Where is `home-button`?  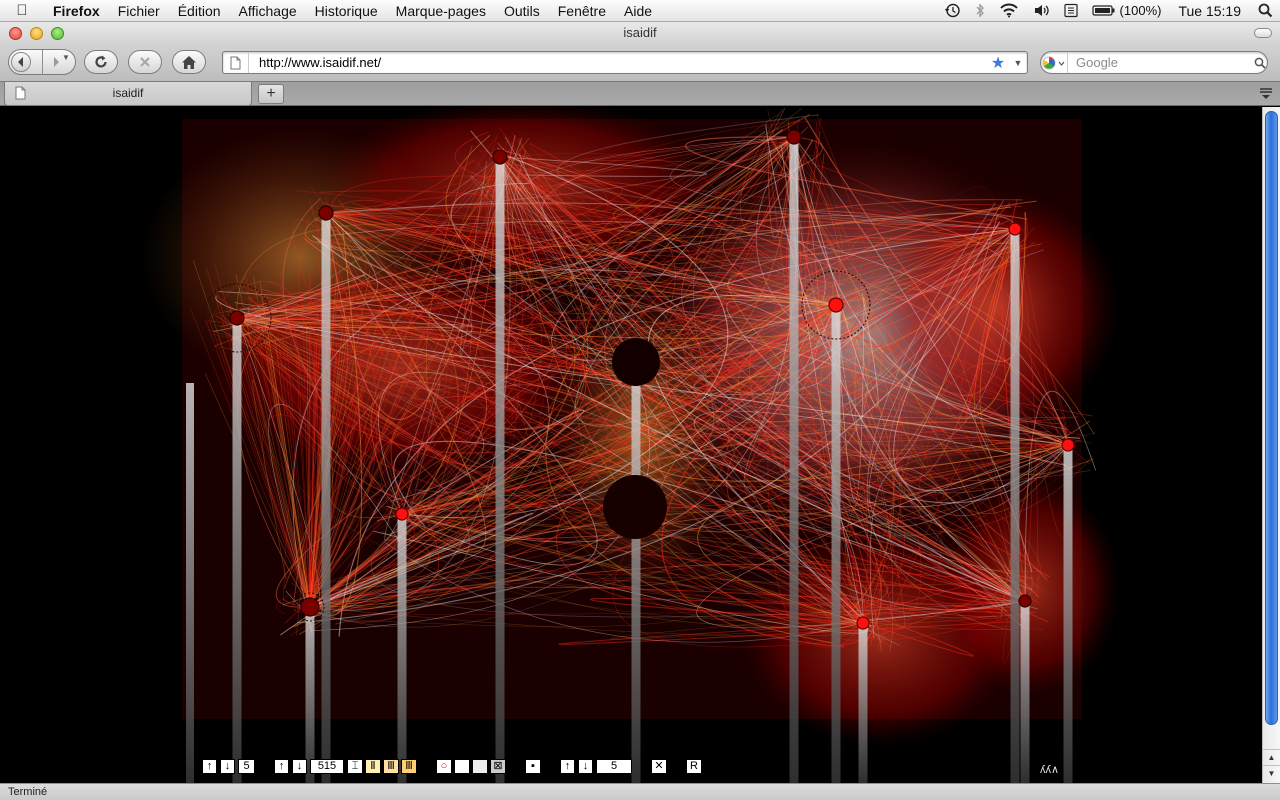 home-button is located at coordinates (189, 62).